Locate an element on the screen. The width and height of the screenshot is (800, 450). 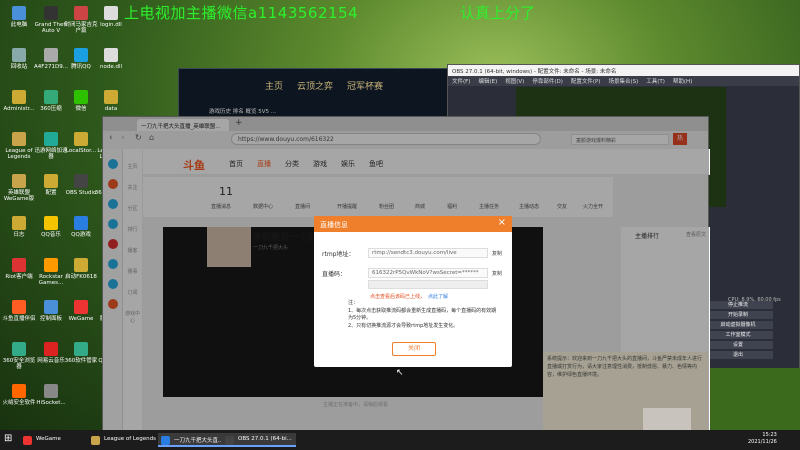
desktop-icon: 英雄联盟 WeGame版 is located at coordinates (19, 188).